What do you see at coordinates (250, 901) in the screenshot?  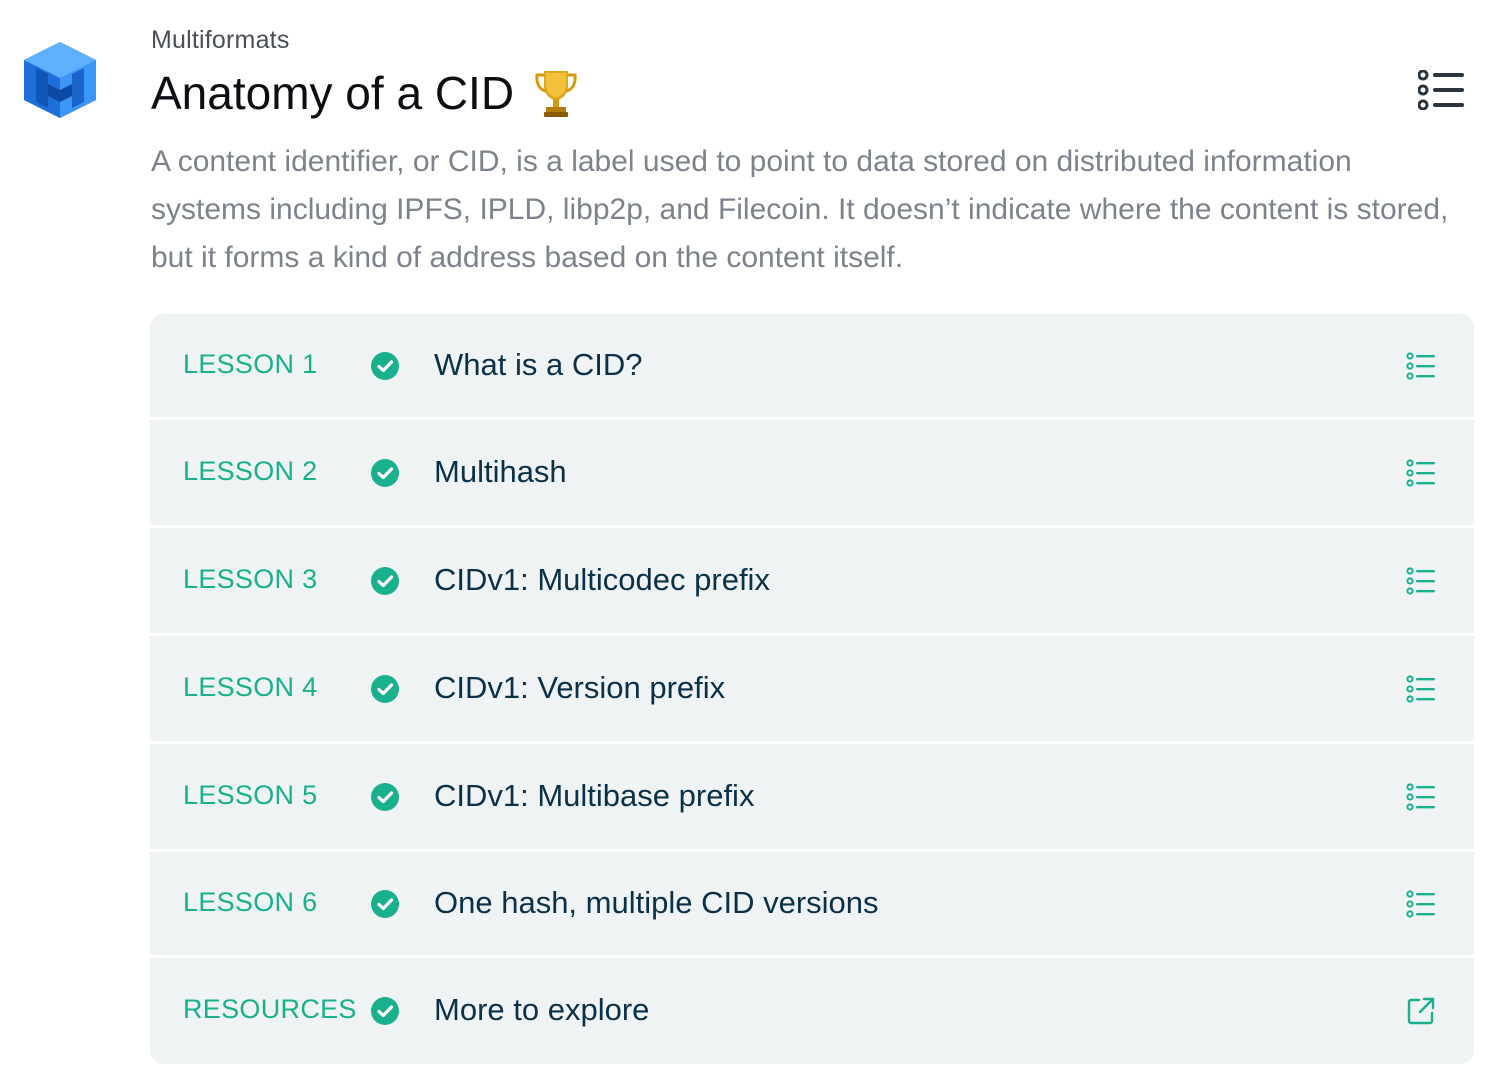 I see `lesson-label: LESSON 6` at bounding box center [250, 901].